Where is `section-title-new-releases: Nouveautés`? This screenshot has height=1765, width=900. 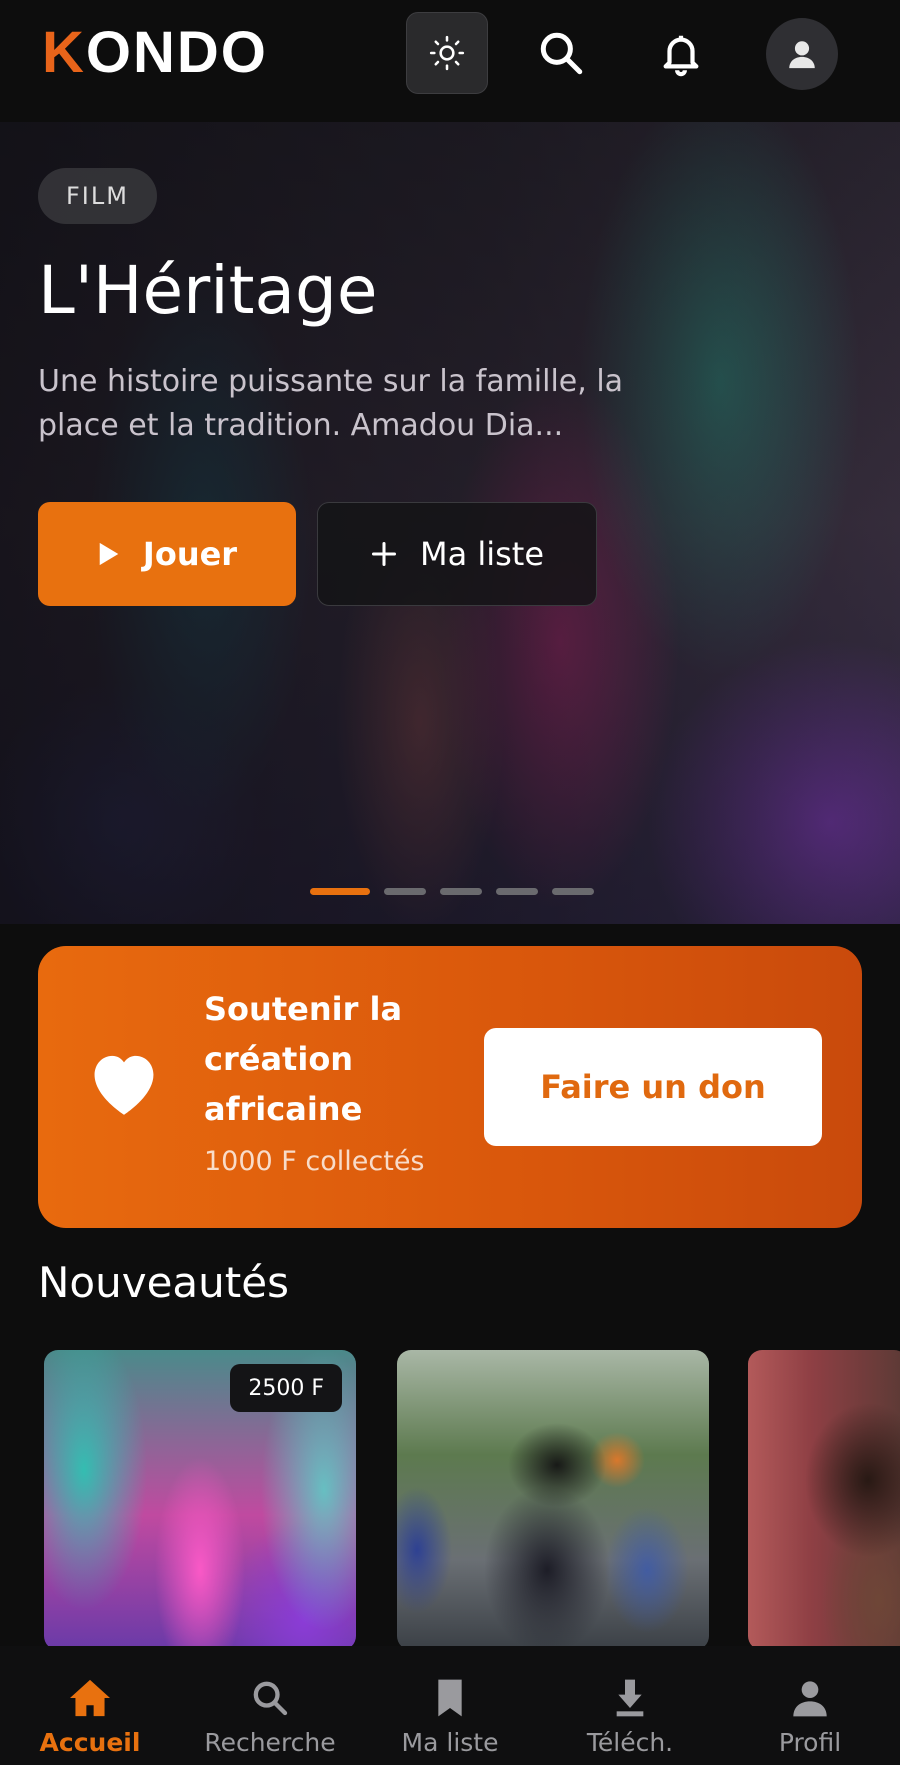
section-title-new-releases: Nouveautés is located at coordinates (163, 1282).